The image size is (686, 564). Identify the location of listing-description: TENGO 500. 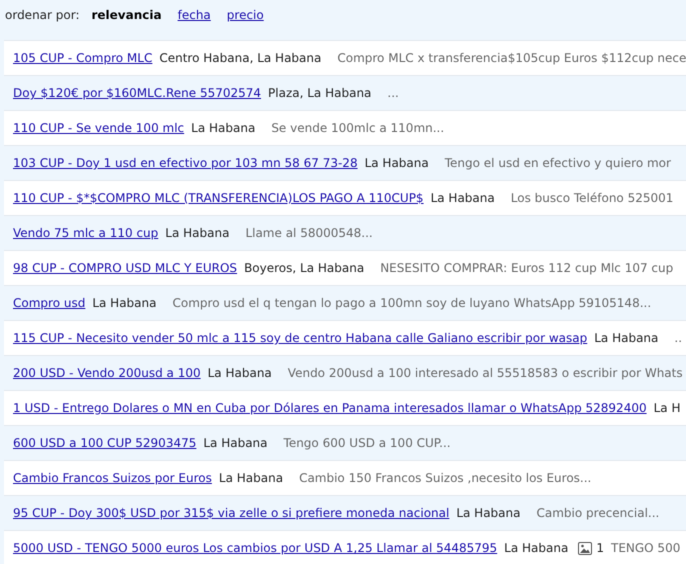
(645, 548).